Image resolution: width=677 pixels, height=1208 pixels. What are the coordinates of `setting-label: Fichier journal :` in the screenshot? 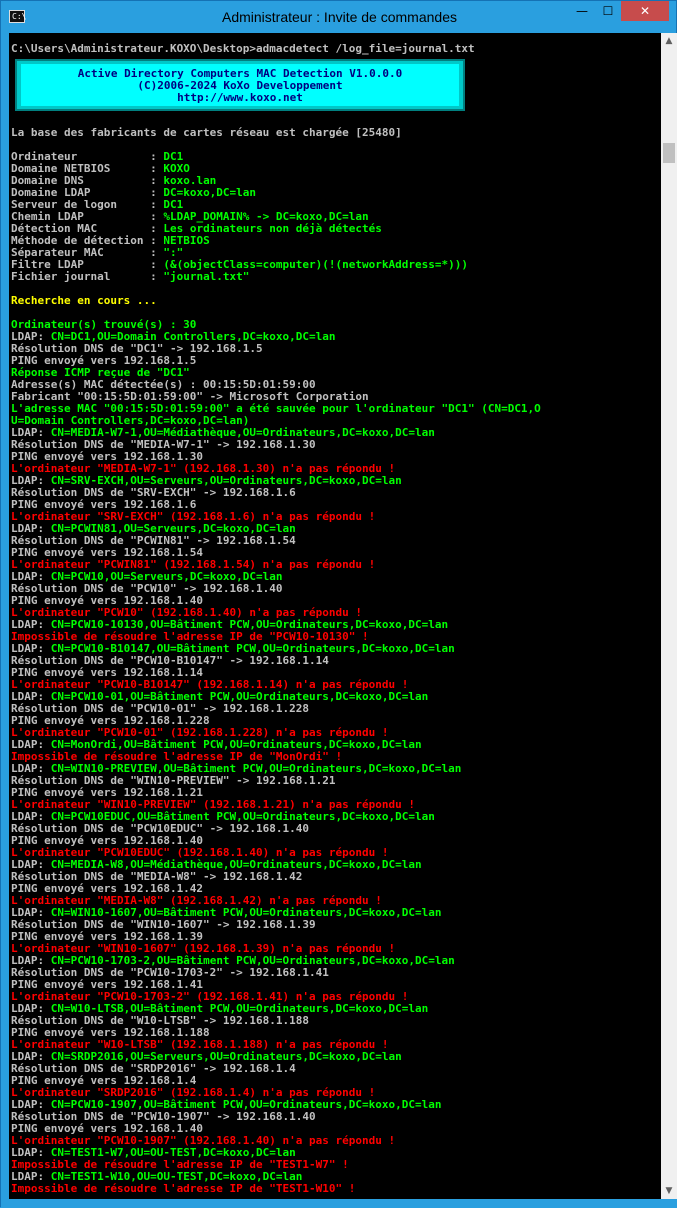 It's located at (87, 276).